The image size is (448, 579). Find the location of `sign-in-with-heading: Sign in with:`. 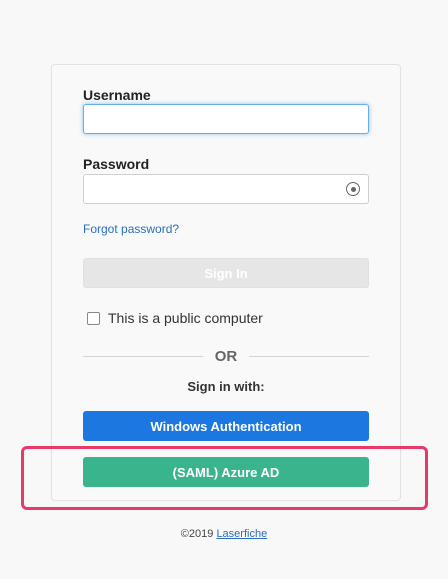

sign-in-with-heading: Sign in with: is located at coordinates (226, 386).